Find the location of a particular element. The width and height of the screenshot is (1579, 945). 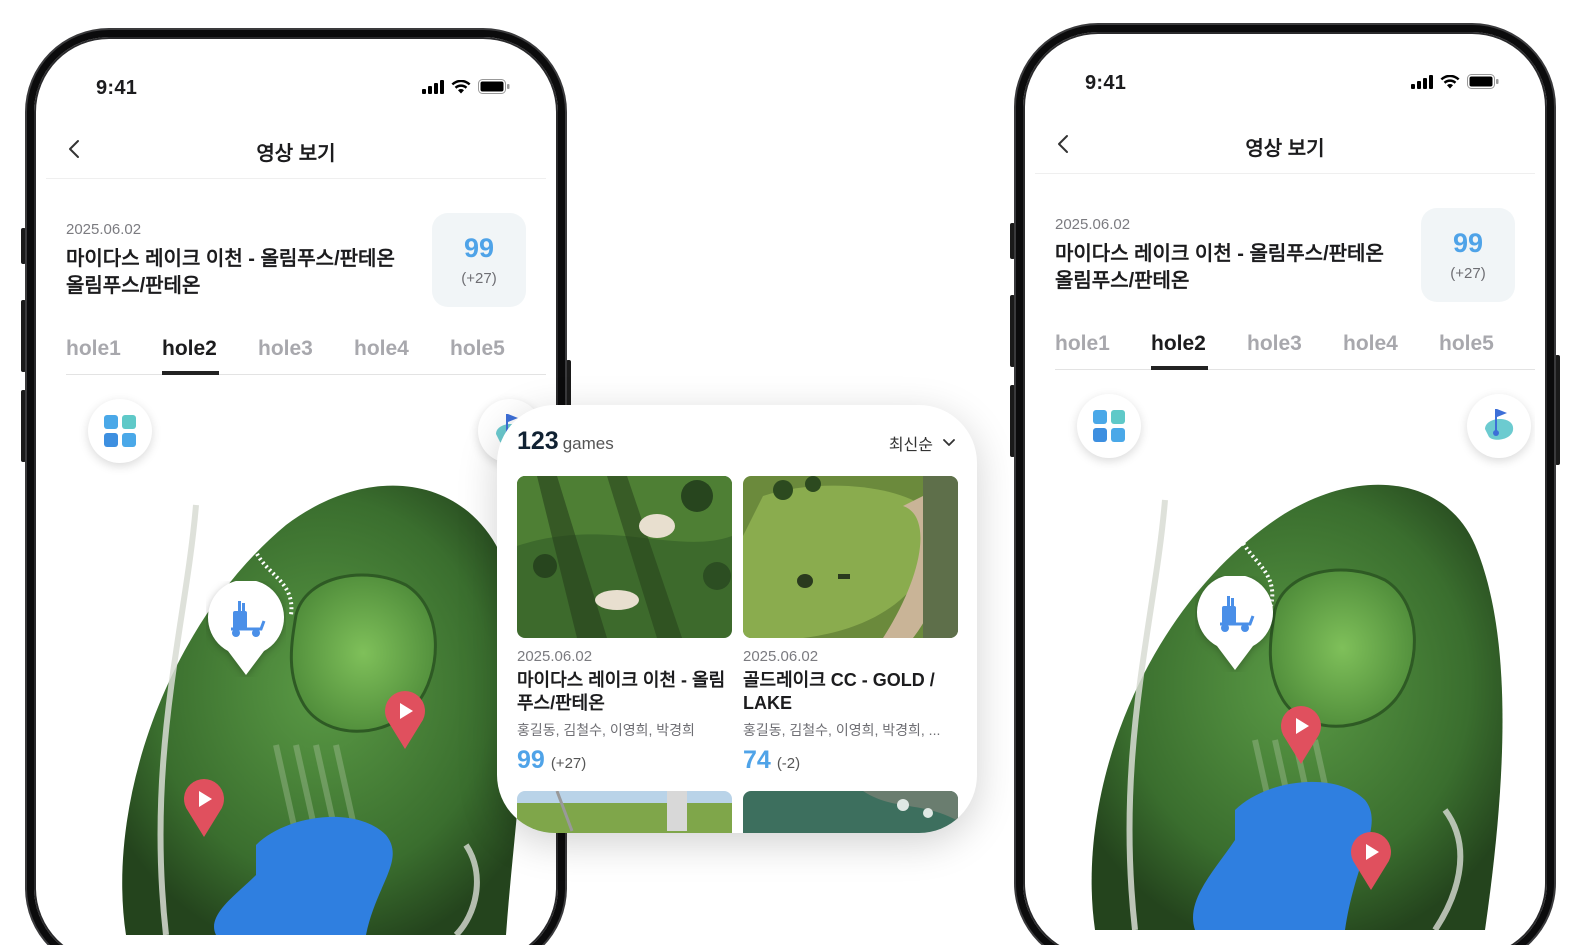

sort-label: 최신순 is located at coordinates (910, 445).